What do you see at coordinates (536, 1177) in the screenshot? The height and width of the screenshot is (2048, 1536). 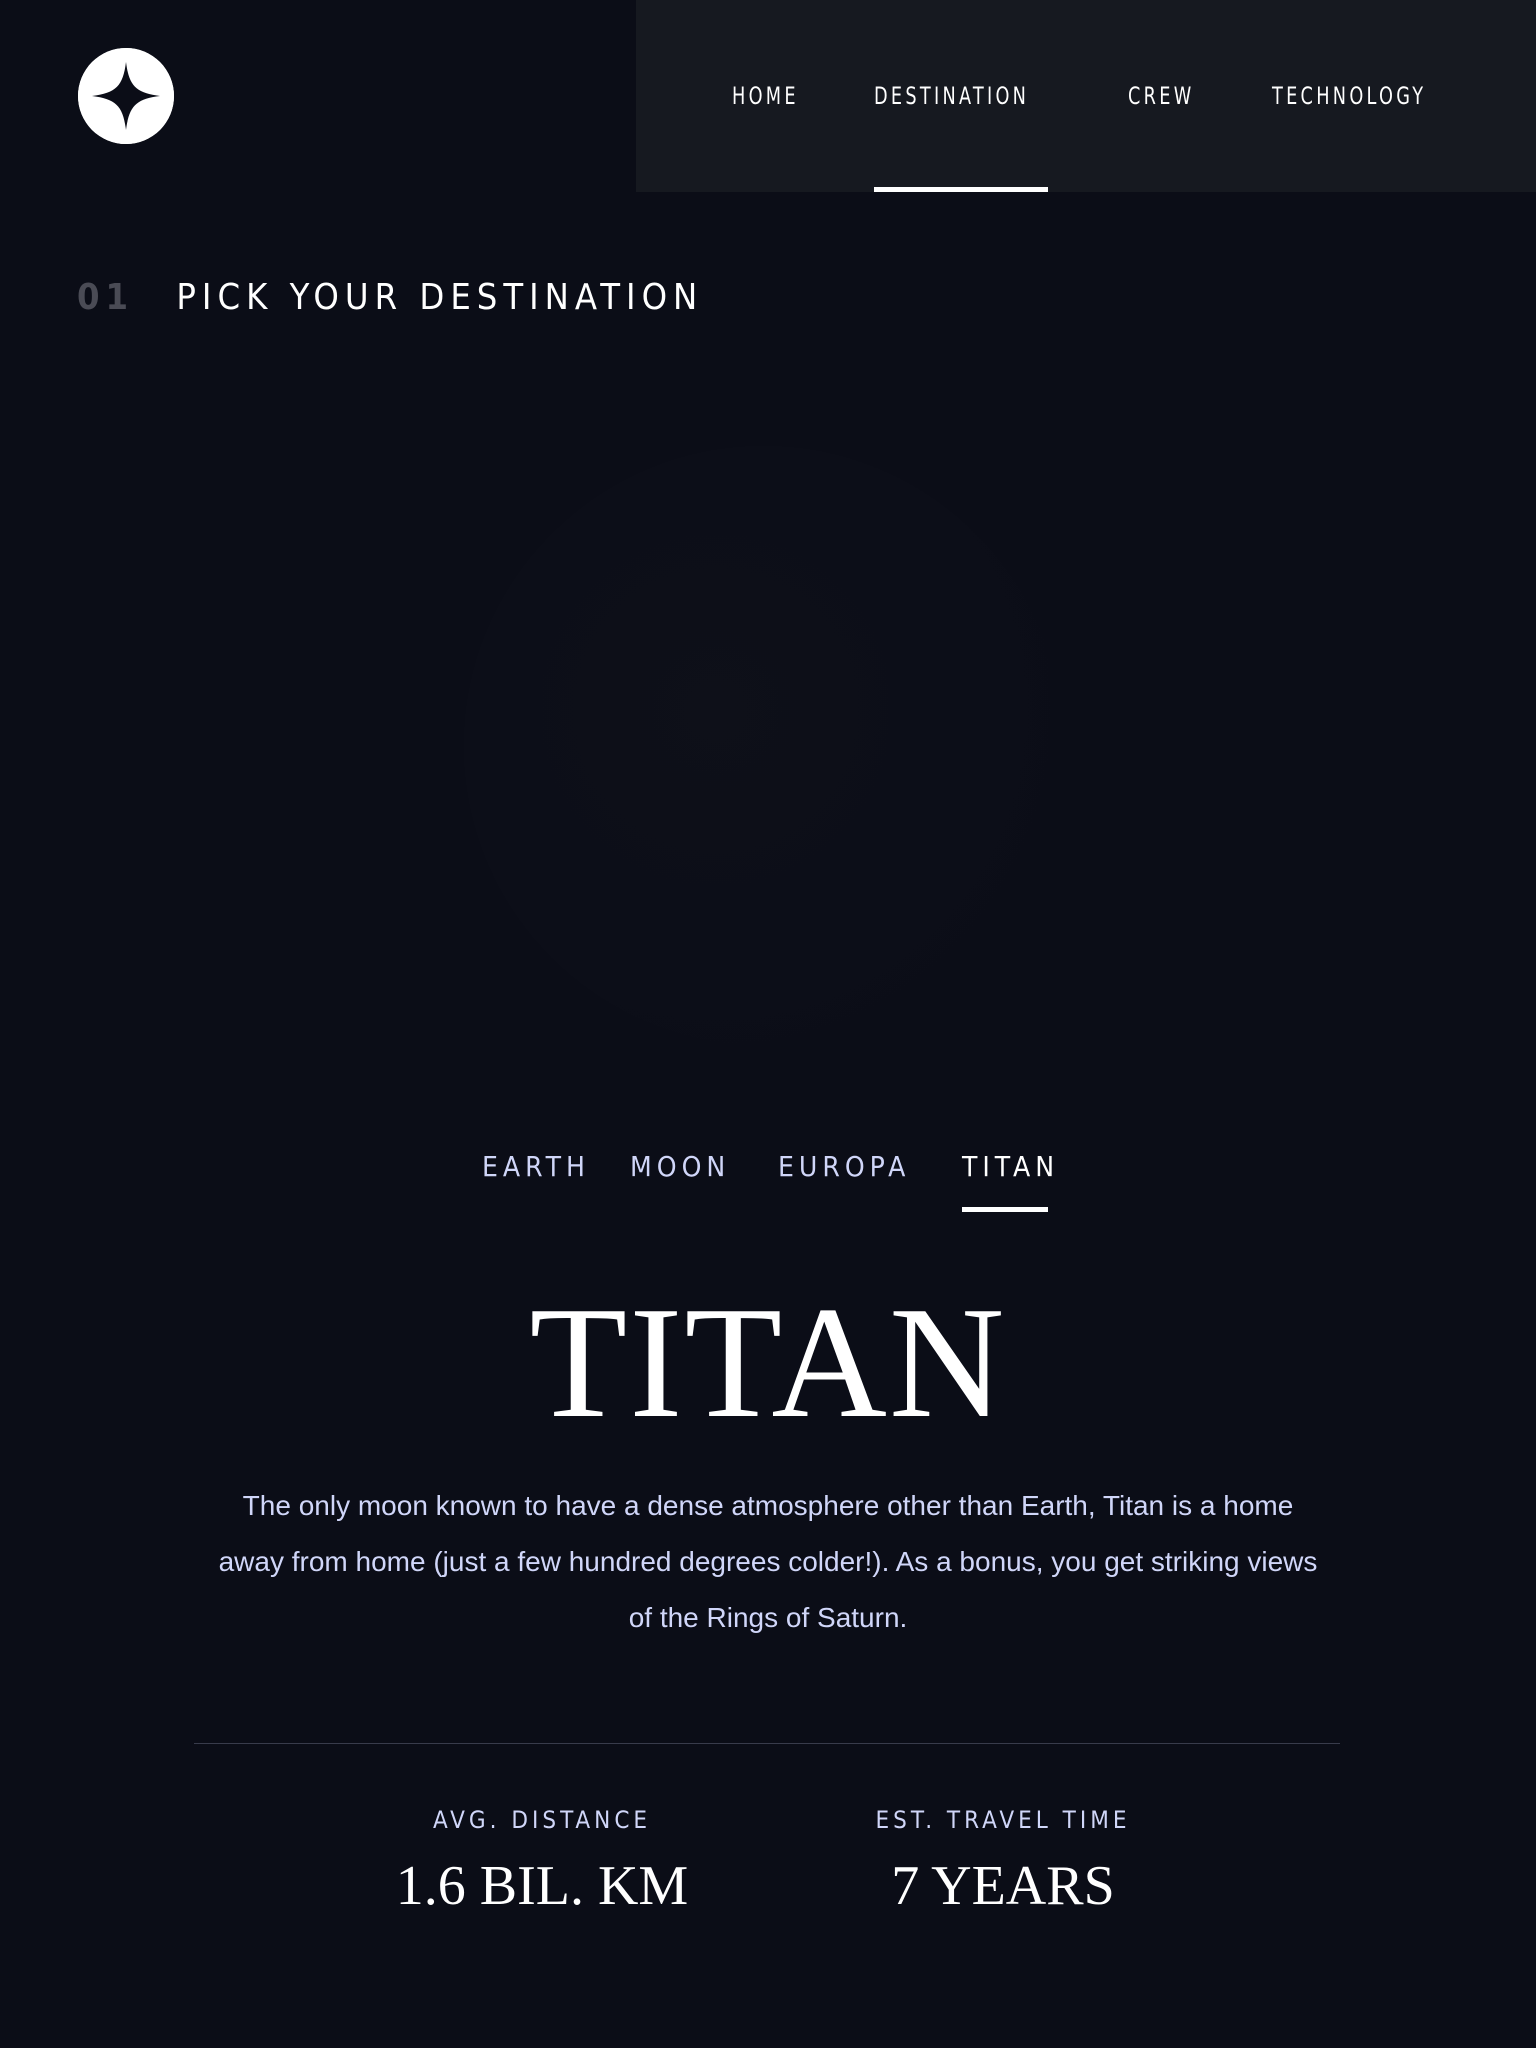 I see `tab-earth: EARTH` at bounding box center [536, 1177].